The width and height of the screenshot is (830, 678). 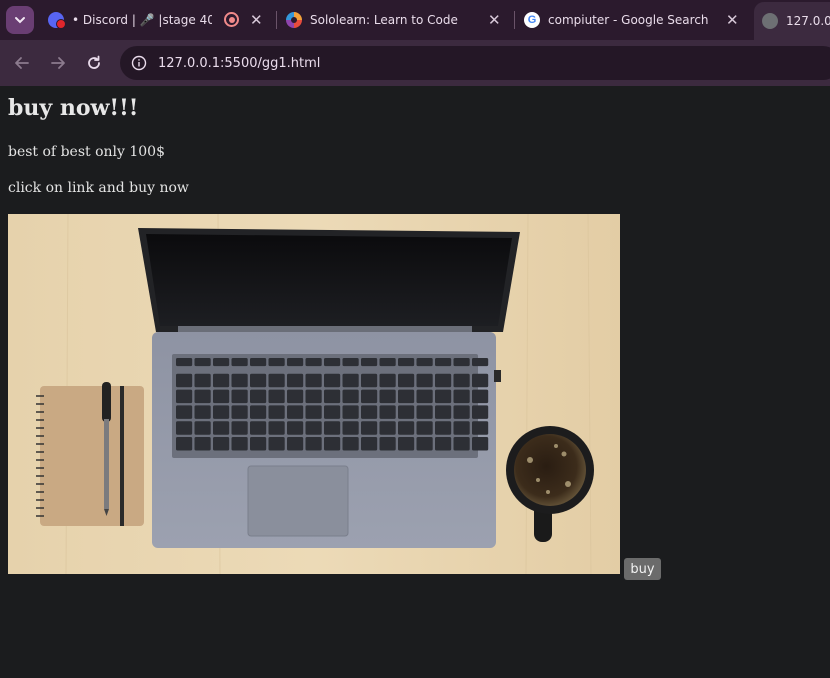 What do you see at coordinates (770, 21) in the screenshot?
I see `globe-icon` at bounding box center [770, 21].